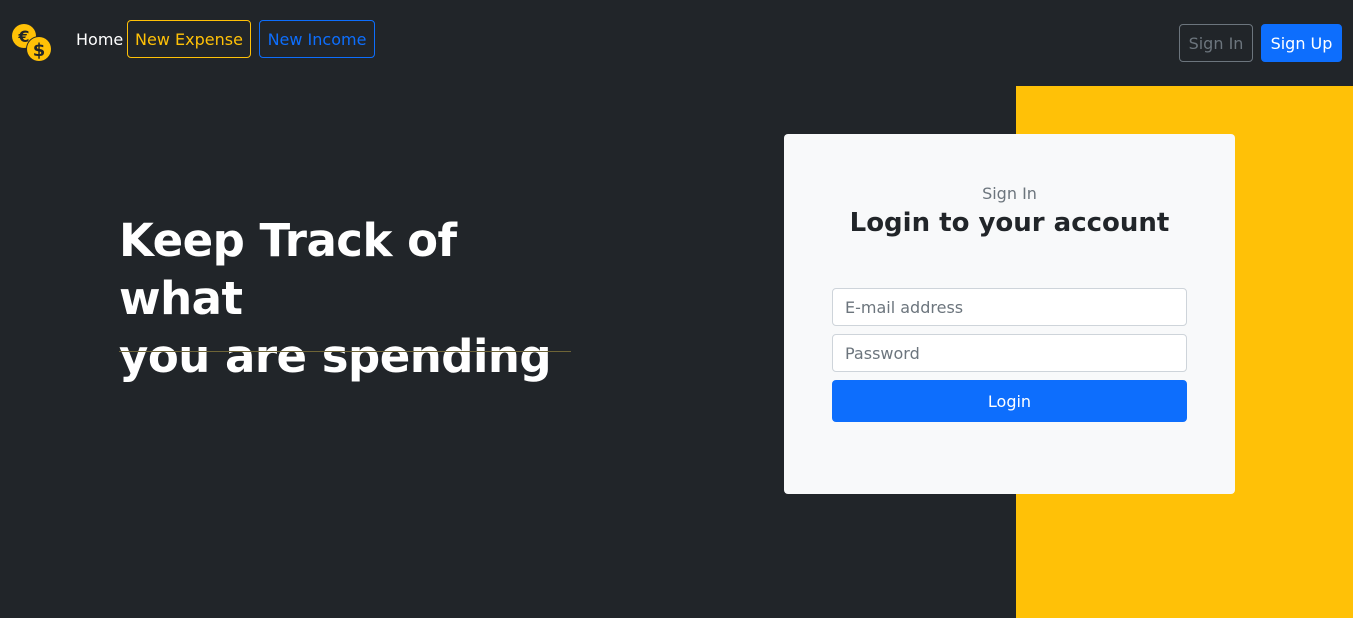  I want to click on login-kicker: Sign In, so click(1009, 193).